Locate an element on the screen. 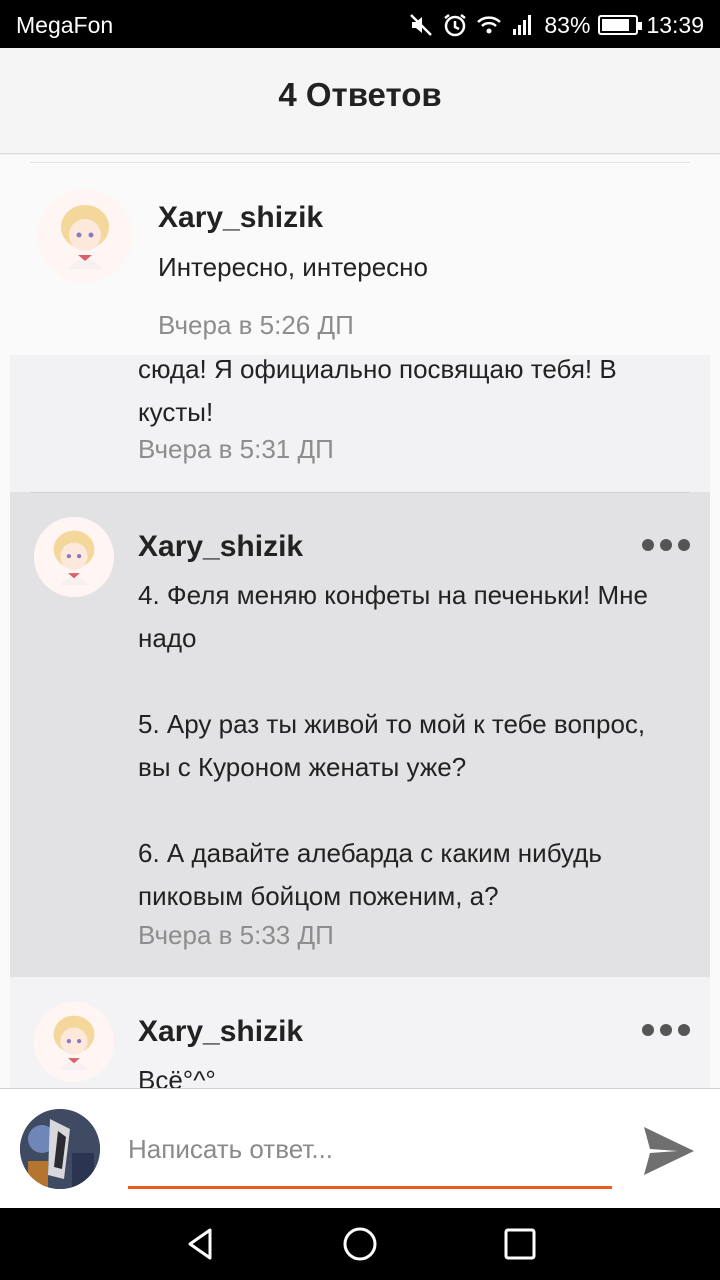 This screenshot has height=1280, width=720. comment-text: Интересно, интересно is located at coordinates (293, 267).